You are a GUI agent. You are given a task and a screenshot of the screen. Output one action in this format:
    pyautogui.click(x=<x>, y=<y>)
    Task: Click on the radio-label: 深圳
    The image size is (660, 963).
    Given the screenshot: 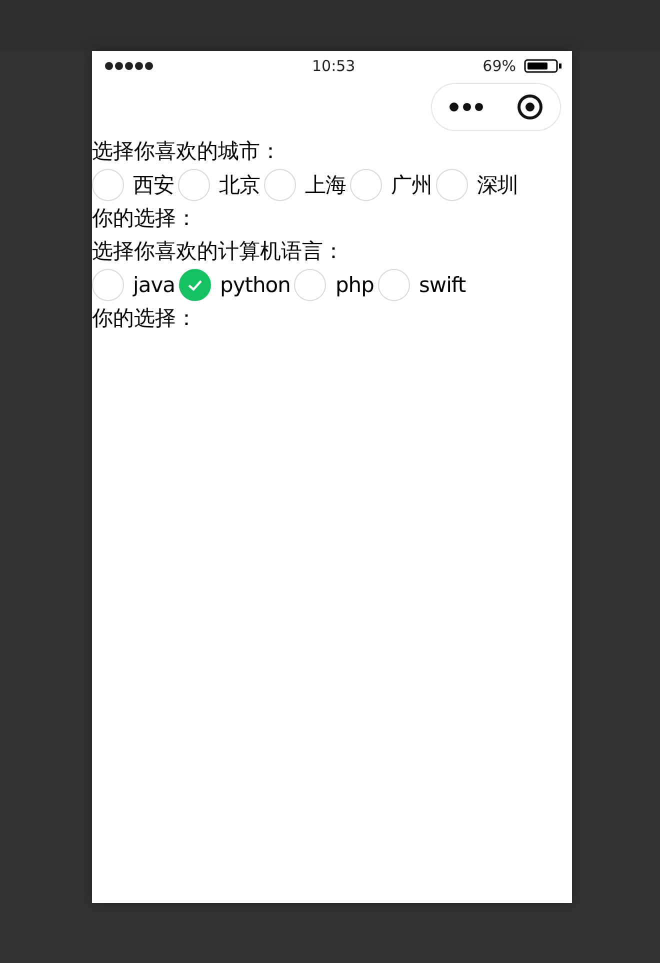 What is the action you would take?
    pyautogui.click(x=497, y=185)
    